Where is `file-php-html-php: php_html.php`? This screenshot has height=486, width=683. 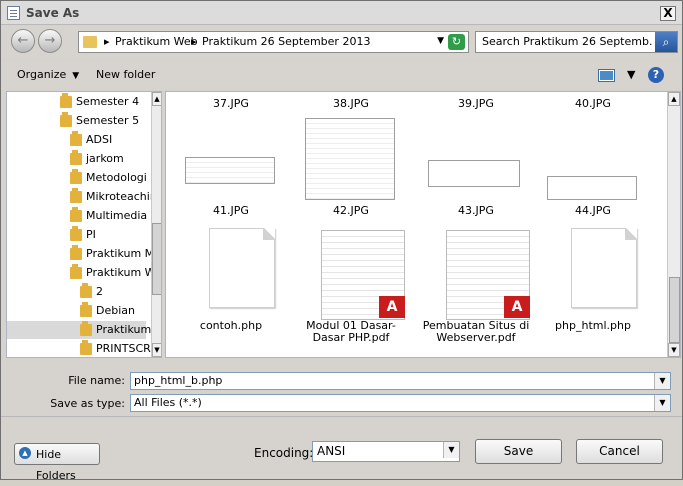 file-php-html-php: php_html.php is located at coordinates (593, 278).